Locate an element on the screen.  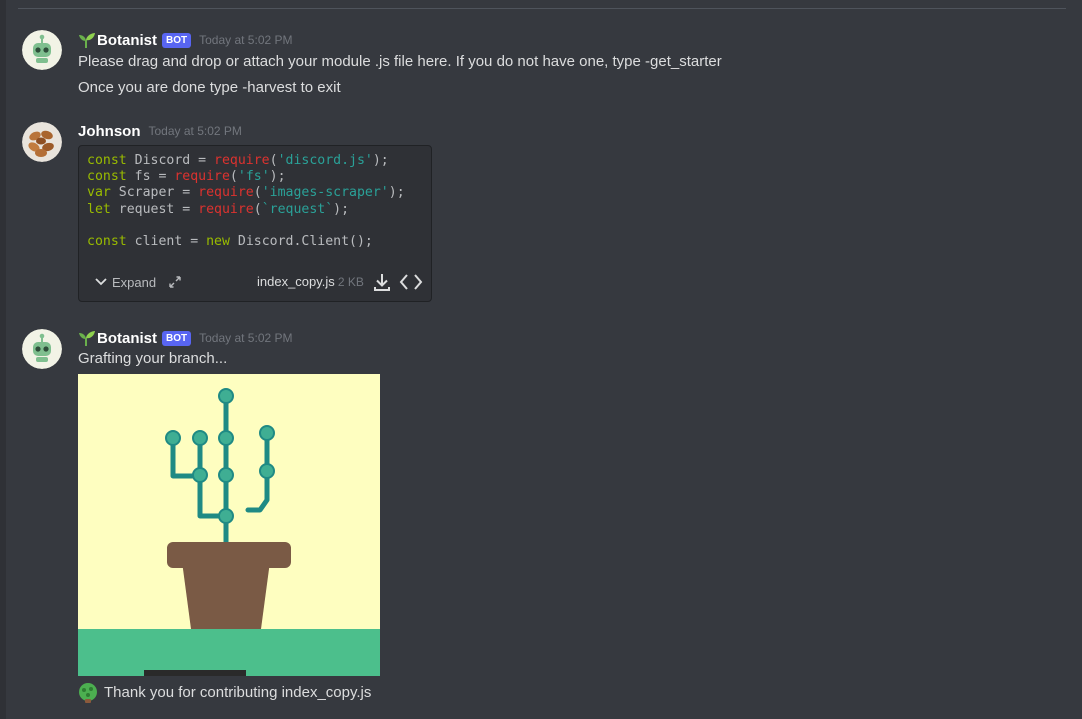
view-source-icon is located at coordinates (411, 282).